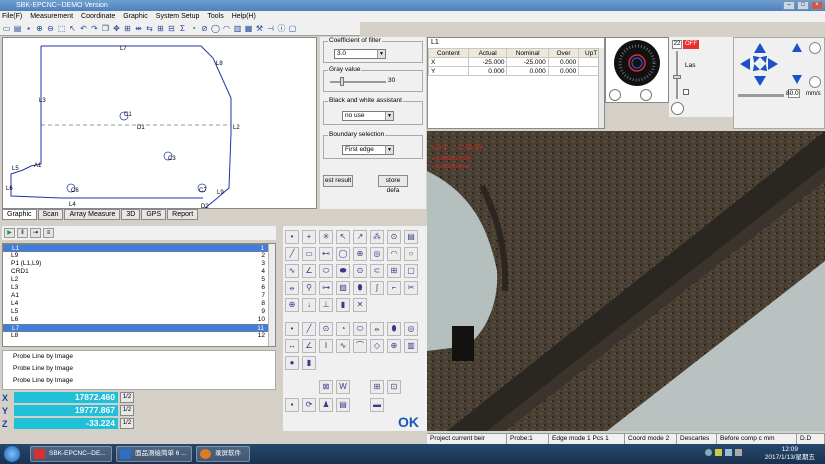  Describe the element at coordinates (760, 48) in the screenshot. I see `jog-up-button` at that location.